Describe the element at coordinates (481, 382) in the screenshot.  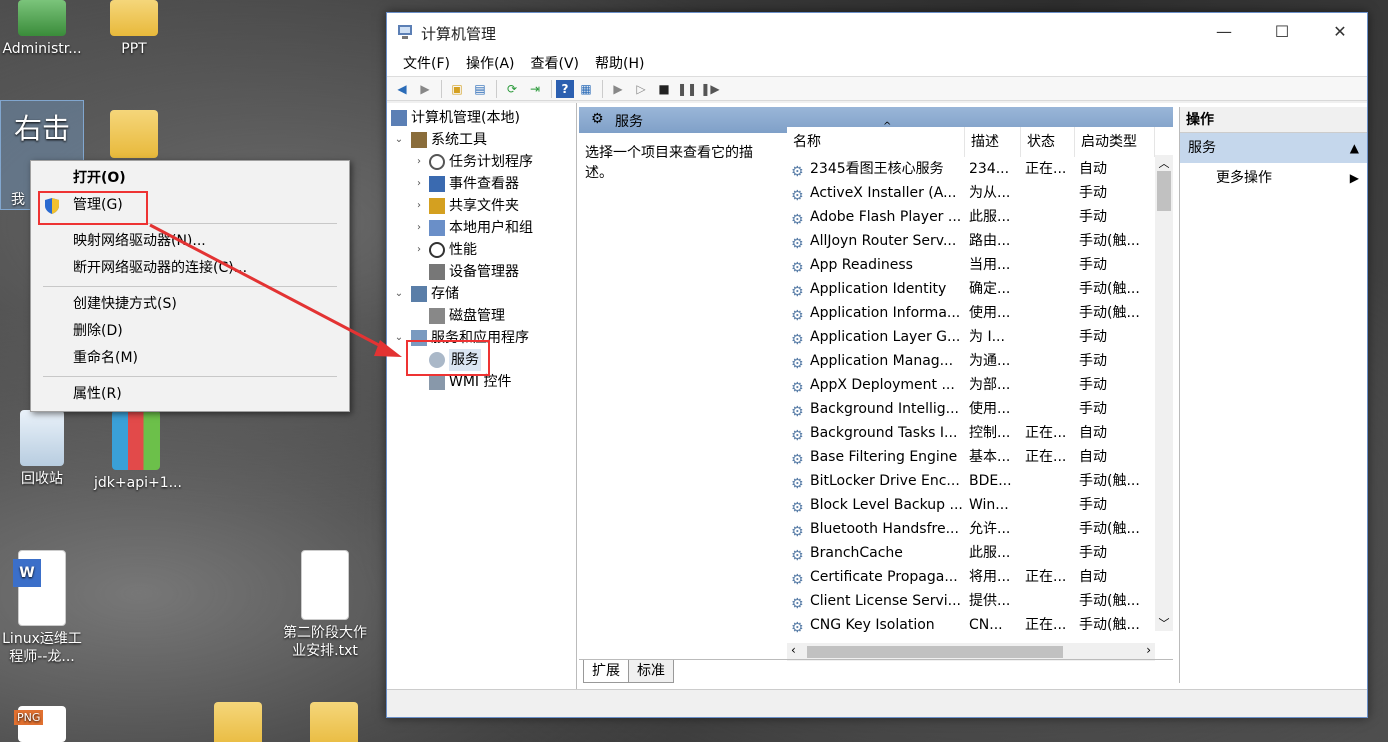
I see `tree-item-wmi: WMI 控件` at that location.